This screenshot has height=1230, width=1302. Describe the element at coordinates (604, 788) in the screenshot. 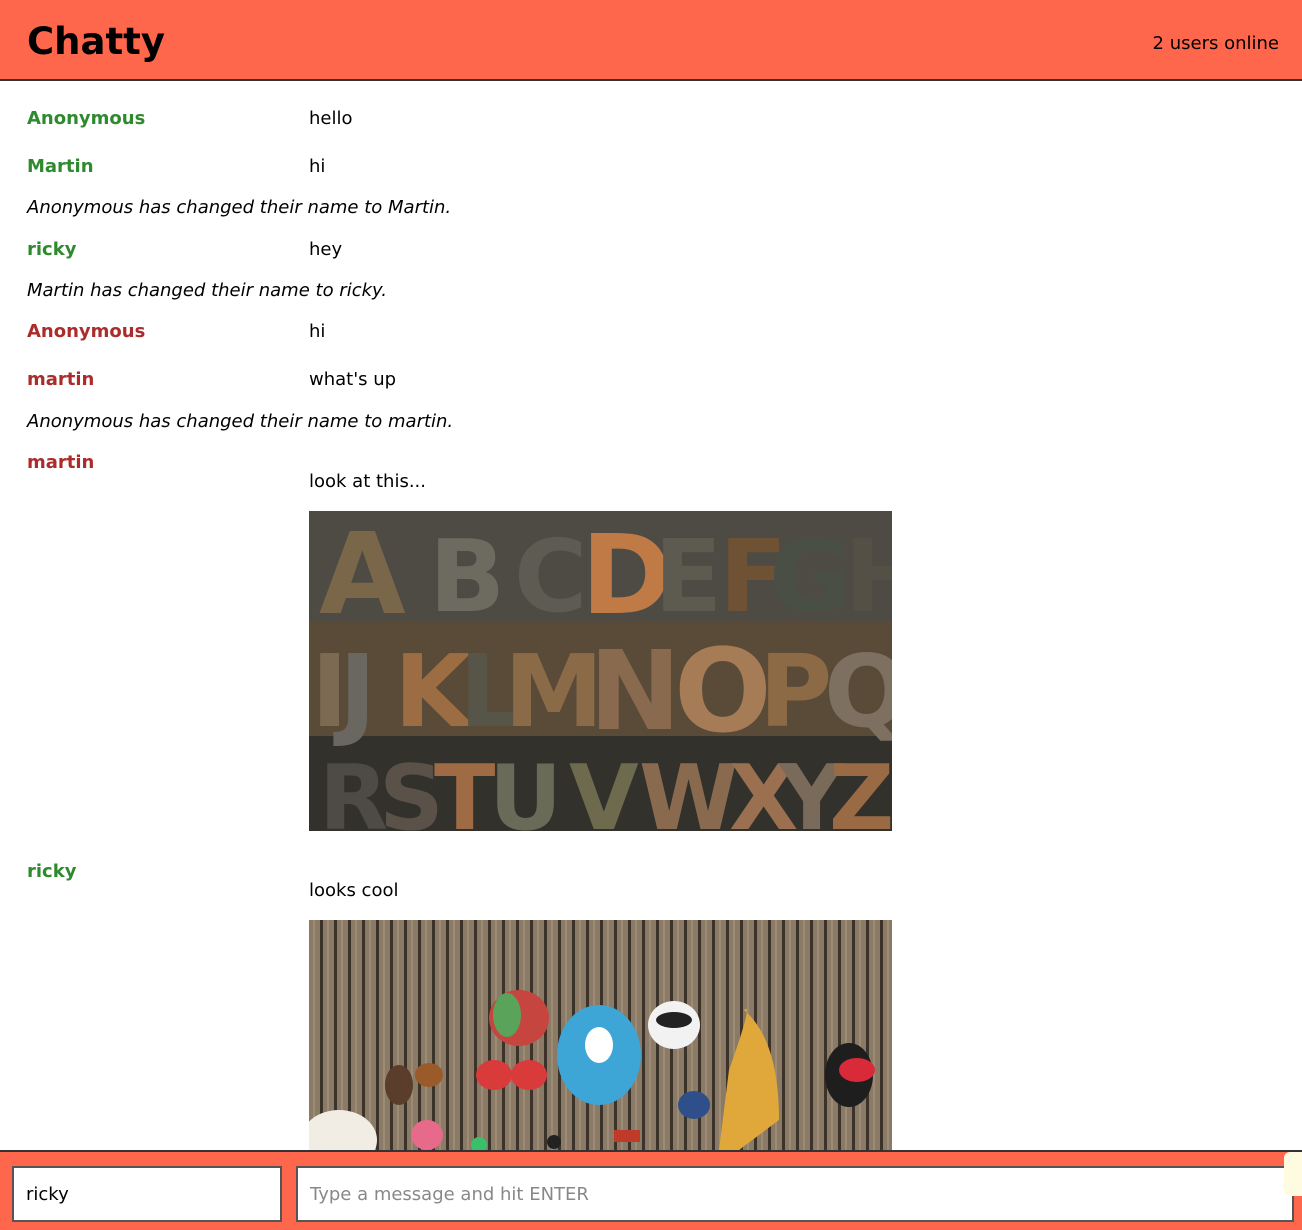

I see `svg-text: V` at that location.